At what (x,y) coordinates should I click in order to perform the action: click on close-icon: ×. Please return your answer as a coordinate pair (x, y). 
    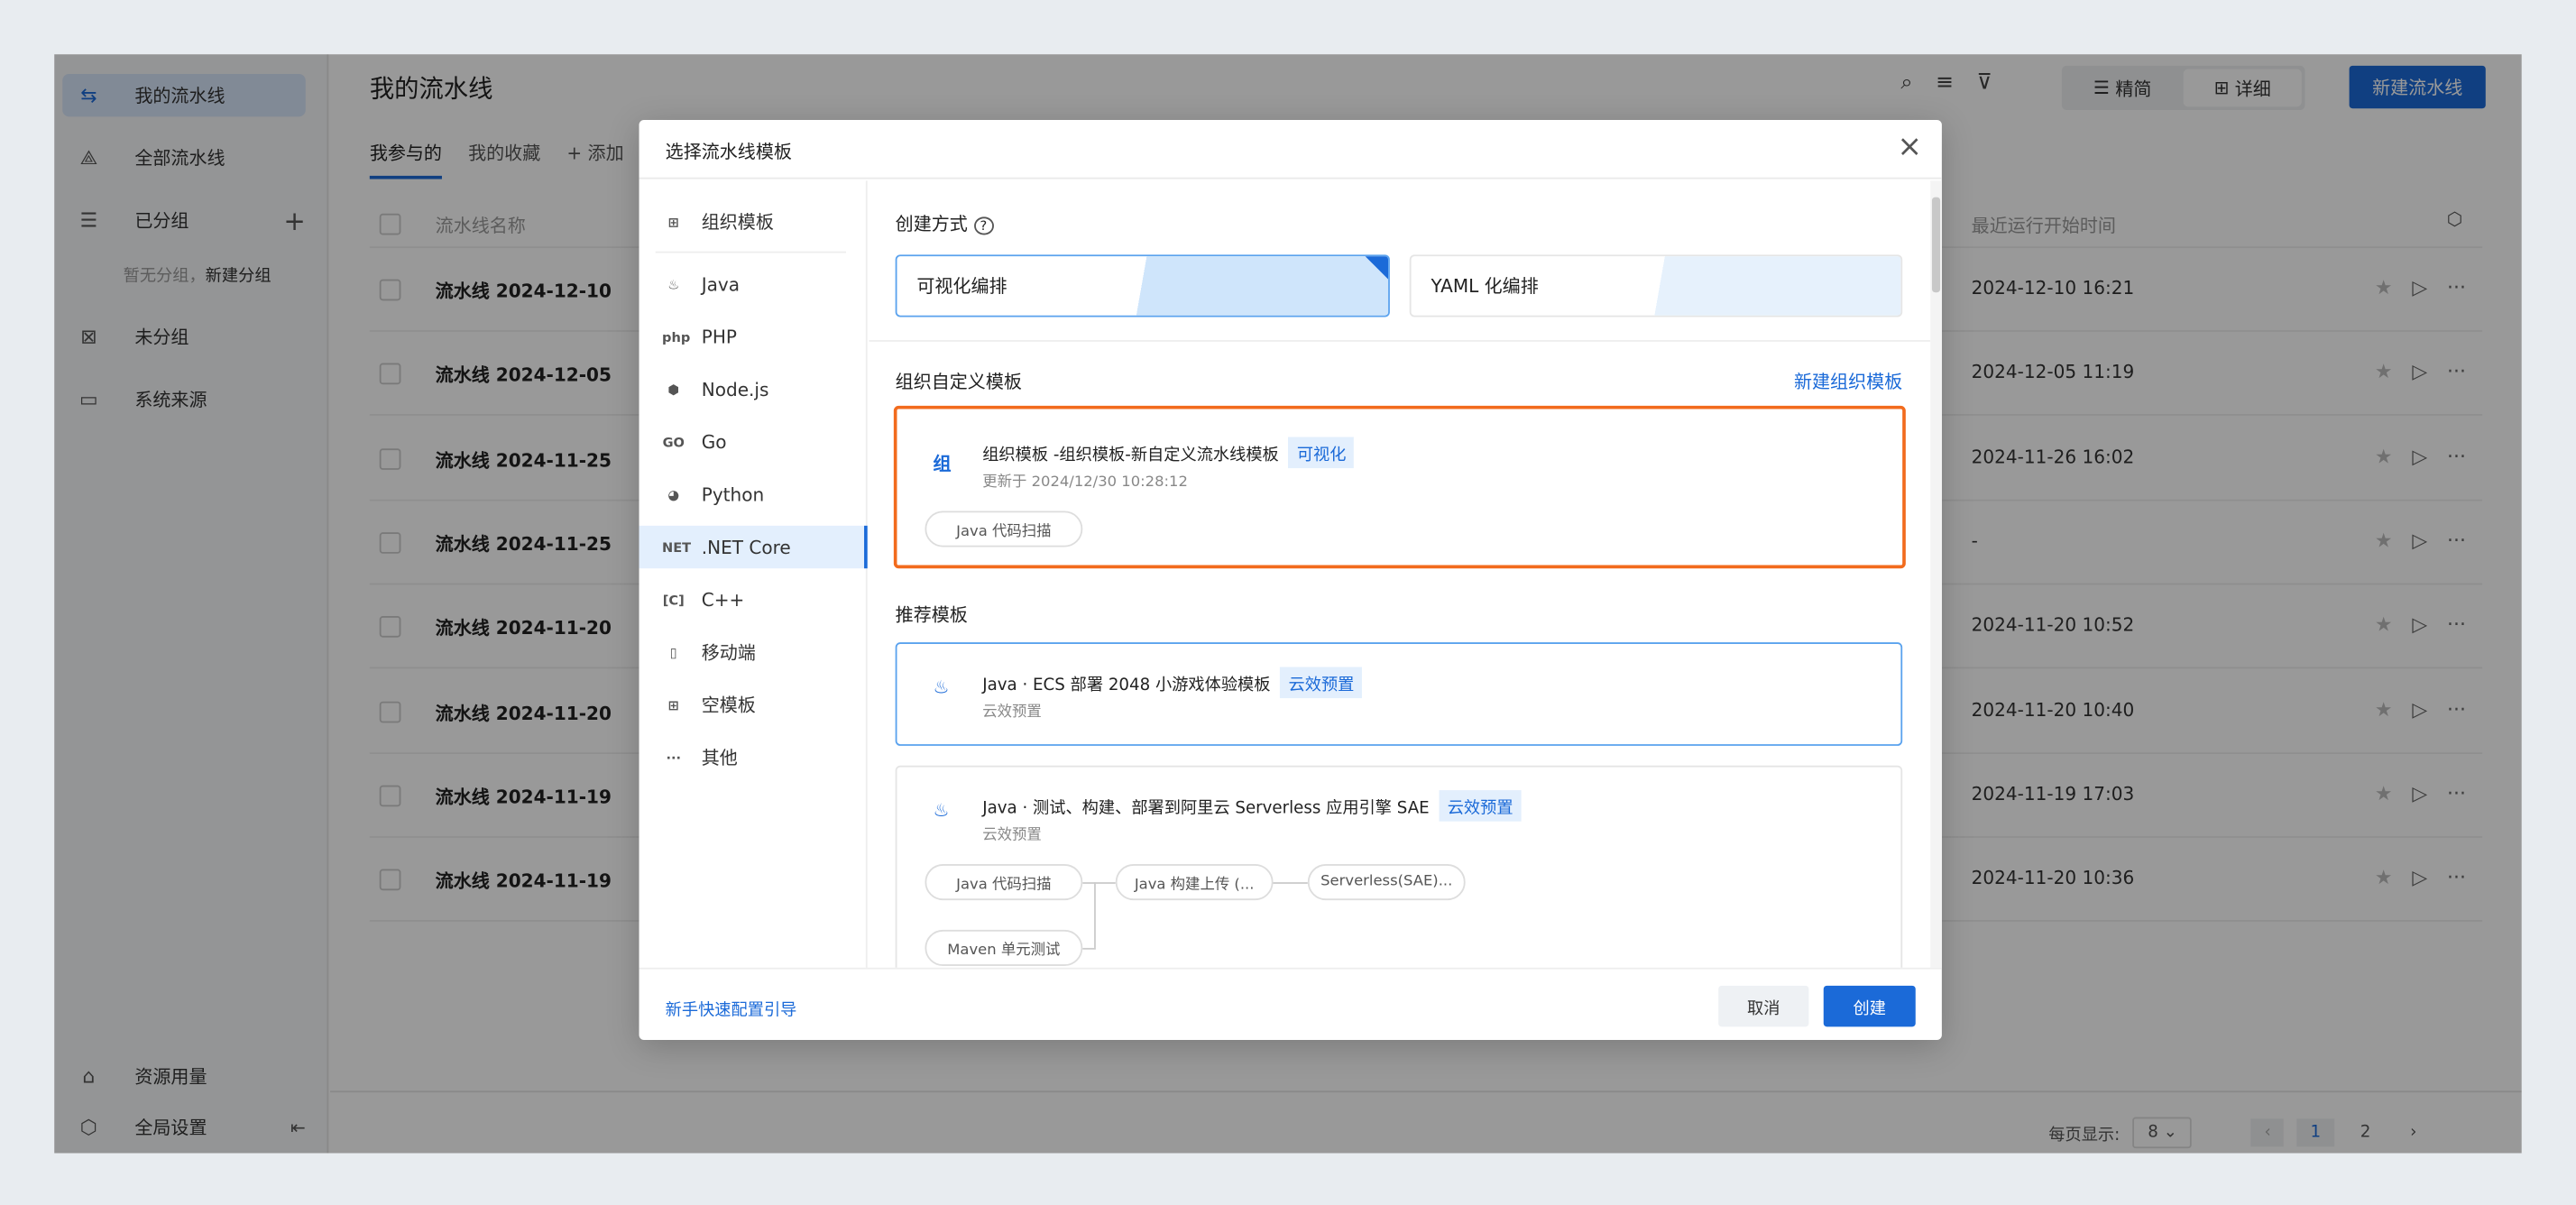
    Looking at the image, I should click on (1910, 147).